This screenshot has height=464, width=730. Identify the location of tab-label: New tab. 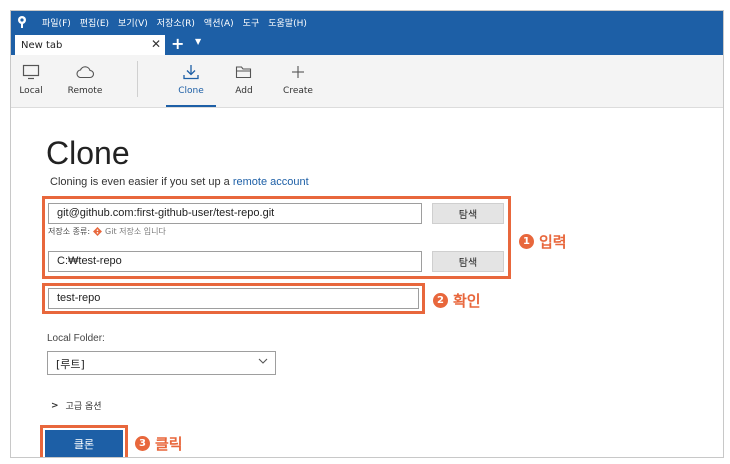
(42, 45).